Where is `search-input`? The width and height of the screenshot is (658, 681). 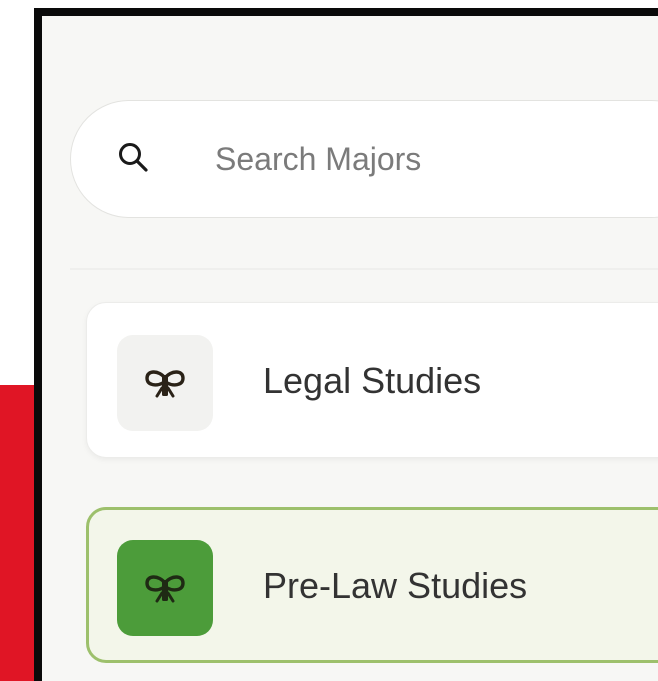
search-input is located at coordinates (436, 159).